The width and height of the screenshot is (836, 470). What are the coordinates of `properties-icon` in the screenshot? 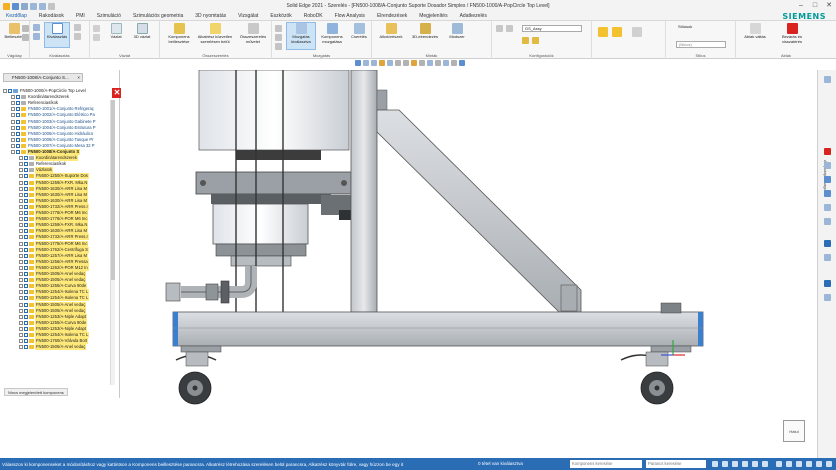 It's located at (827, 79).